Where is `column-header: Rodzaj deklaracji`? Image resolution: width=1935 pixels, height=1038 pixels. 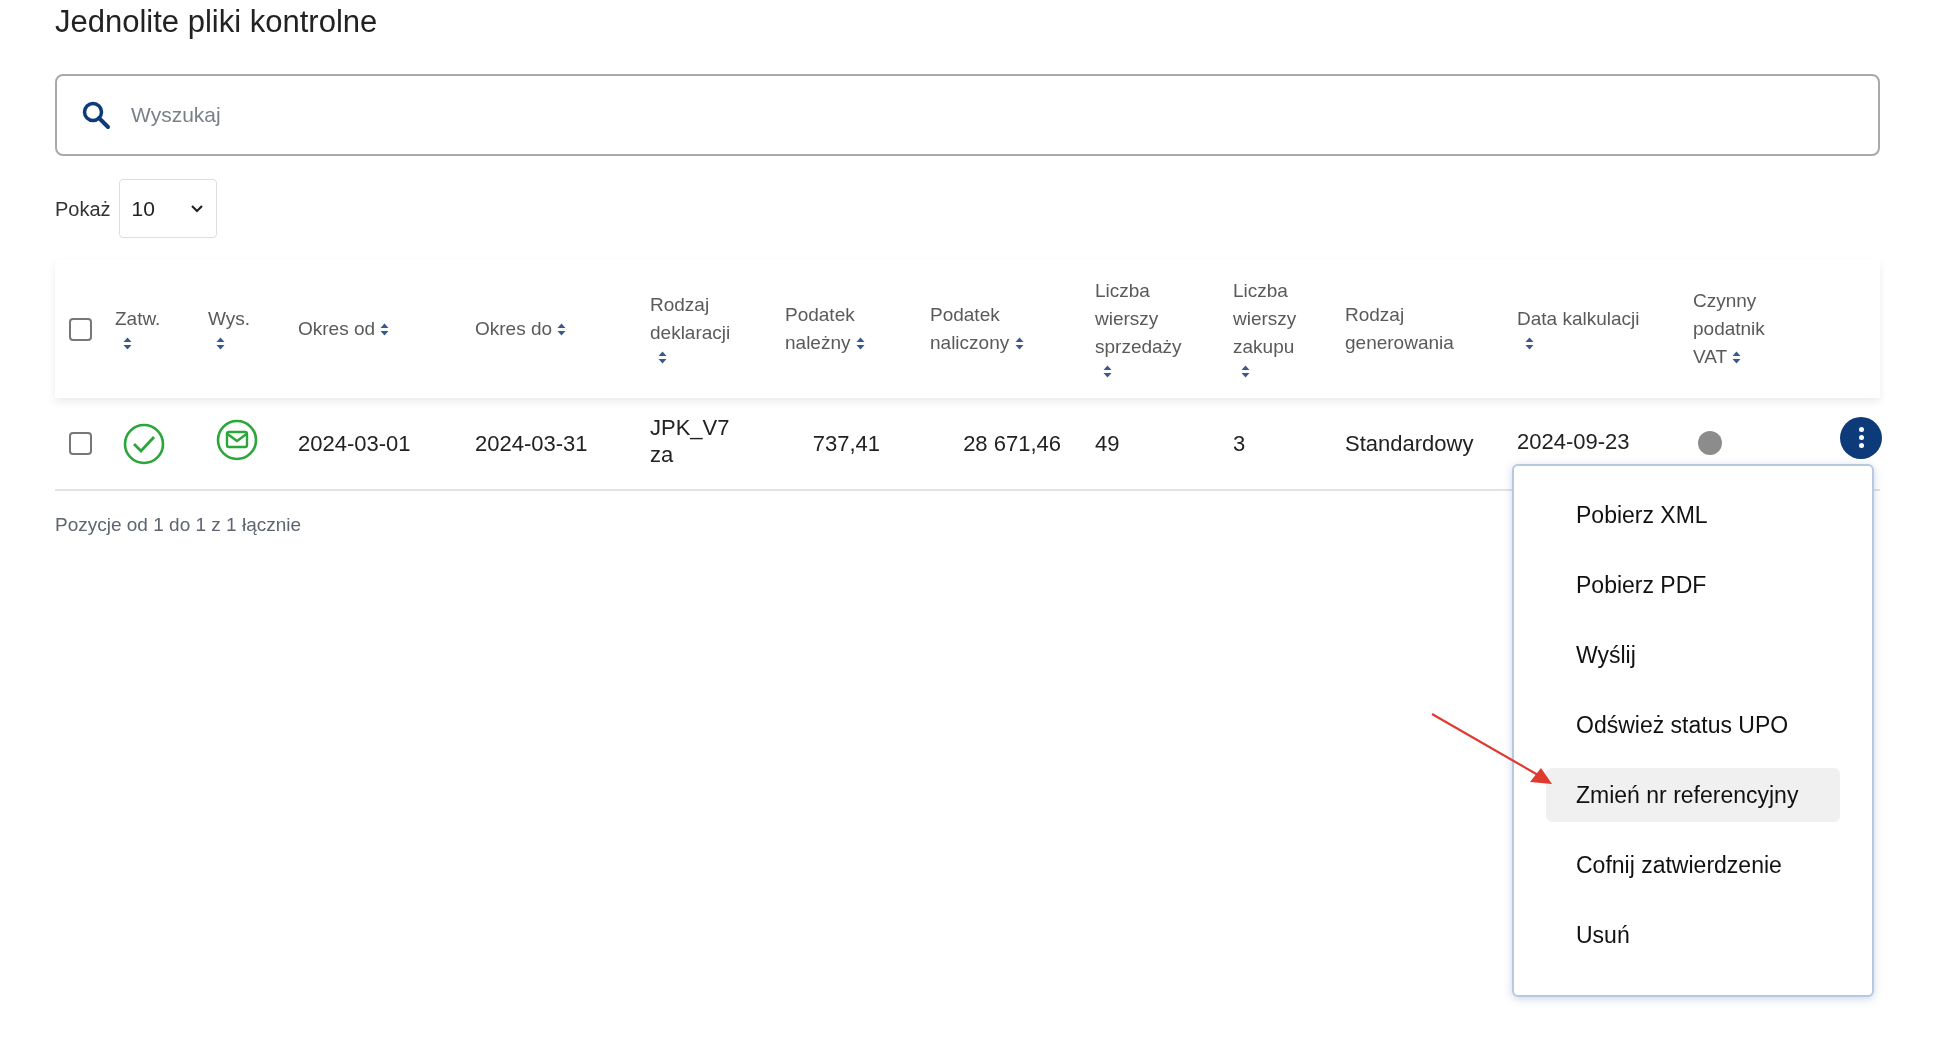
column-header: Rodzaj deklaracji is located at coordinates (714, 319).